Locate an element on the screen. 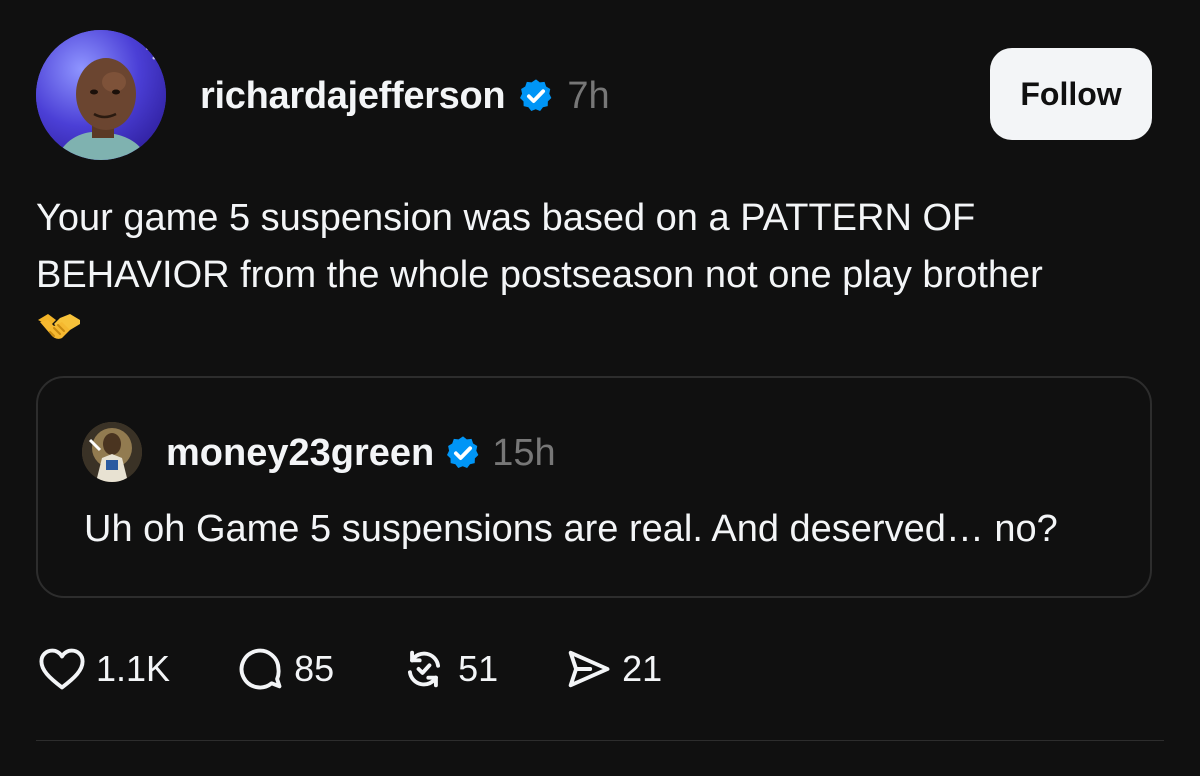 The height and width of the screenshot is (776, 1200). quoted-post-header: money23green 15h is located at coordinates (361, 453).